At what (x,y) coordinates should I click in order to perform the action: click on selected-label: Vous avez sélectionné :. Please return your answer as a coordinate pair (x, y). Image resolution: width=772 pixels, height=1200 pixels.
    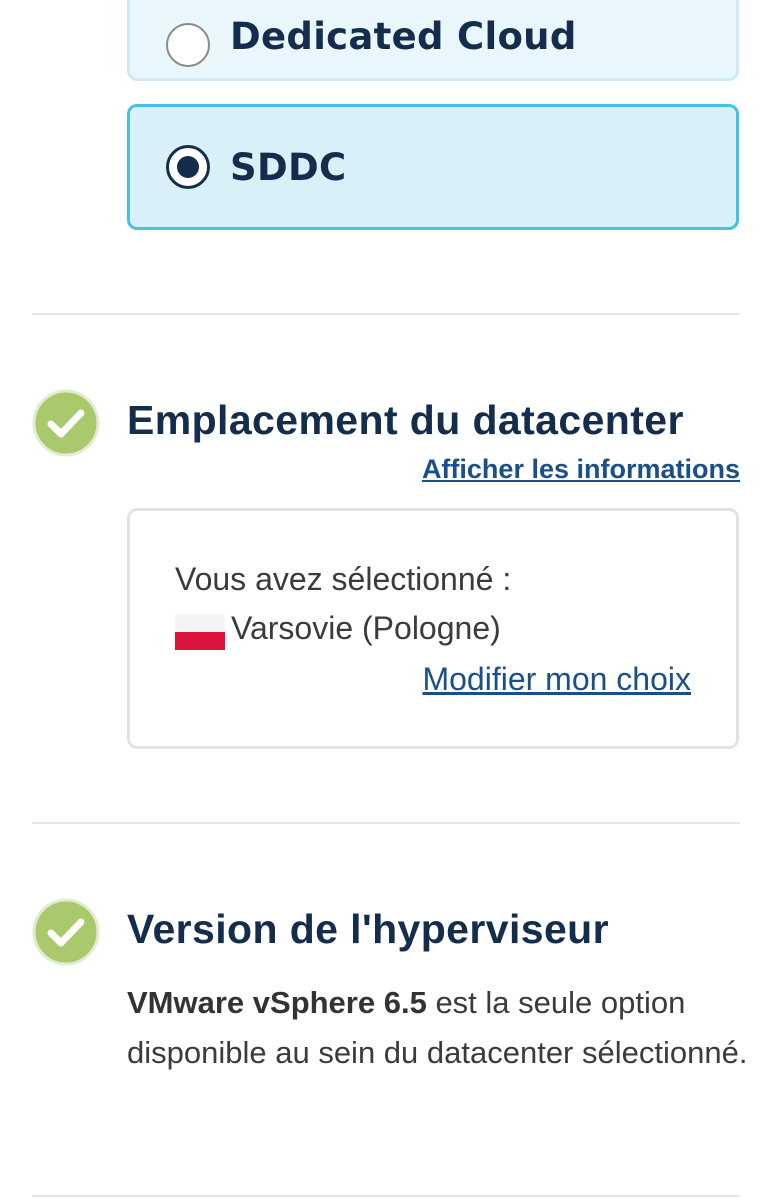
    Looking at the image, I should click on (343, 579).